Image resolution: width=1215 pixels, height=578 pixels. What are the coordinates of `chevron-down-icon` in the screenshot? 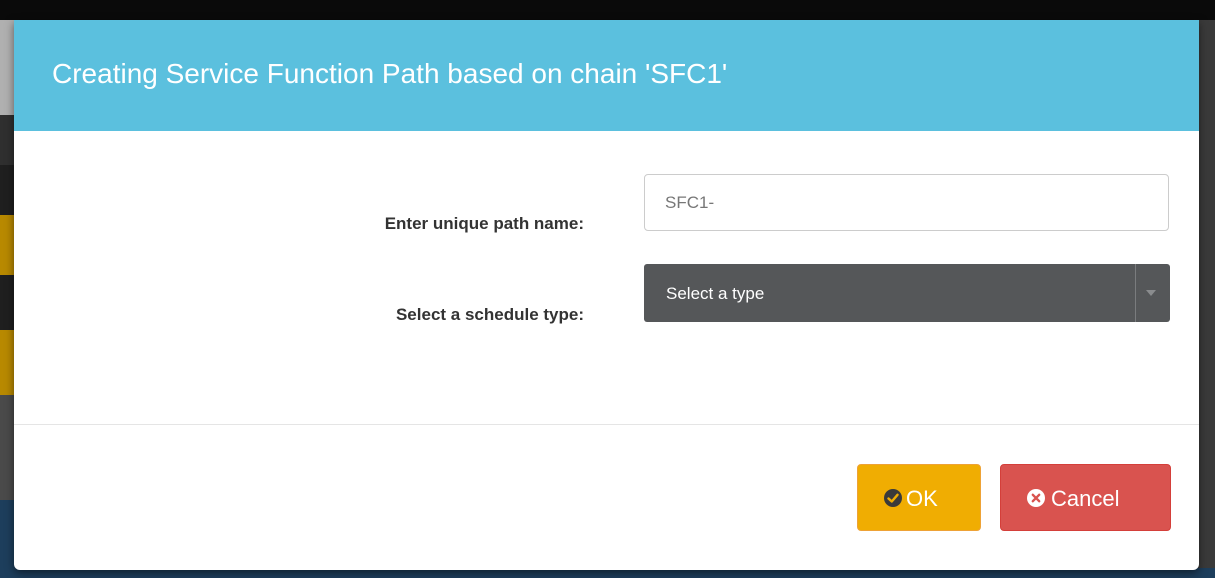 It's located at (1151, 293).